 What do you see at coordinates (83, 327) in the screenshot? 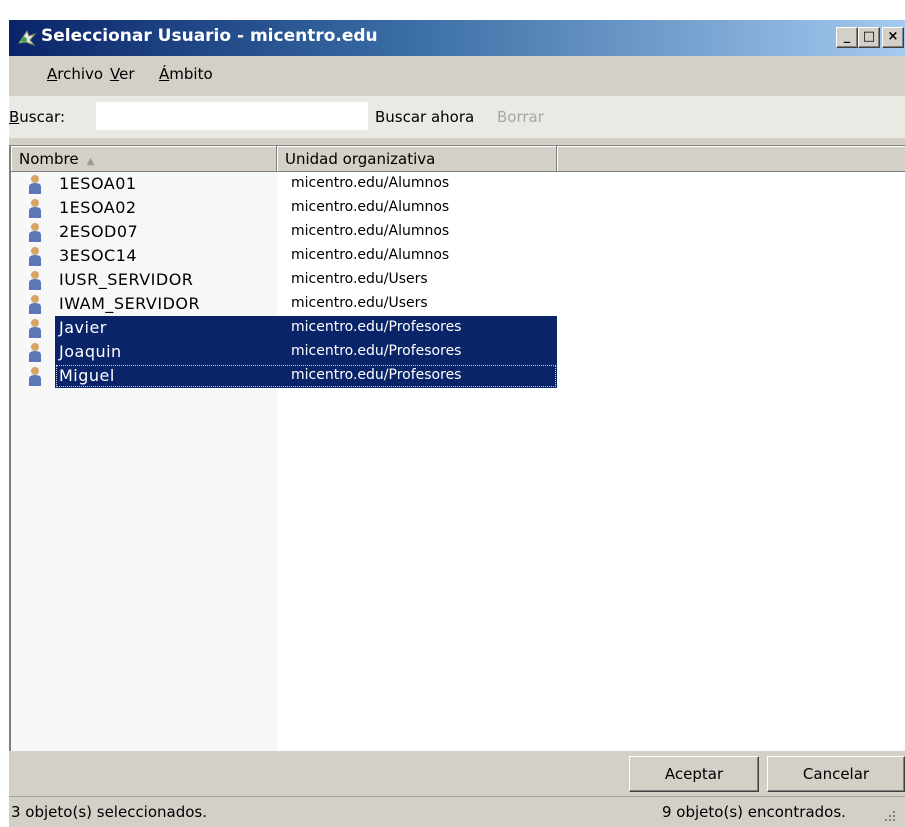
I see `user-name: Javier` at bounding box center [83, 327].